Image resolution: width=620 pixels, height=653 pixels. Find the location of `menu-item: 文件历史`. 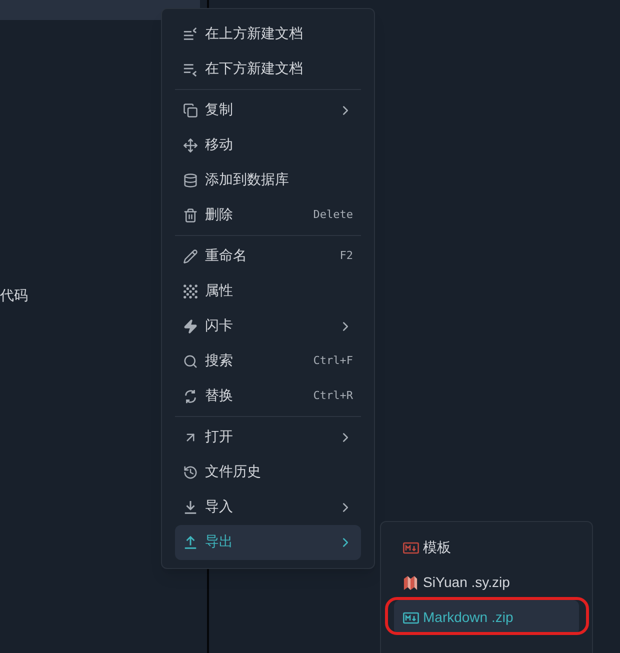

menu-item: 文件历史 is located at coordinates (268, 472).